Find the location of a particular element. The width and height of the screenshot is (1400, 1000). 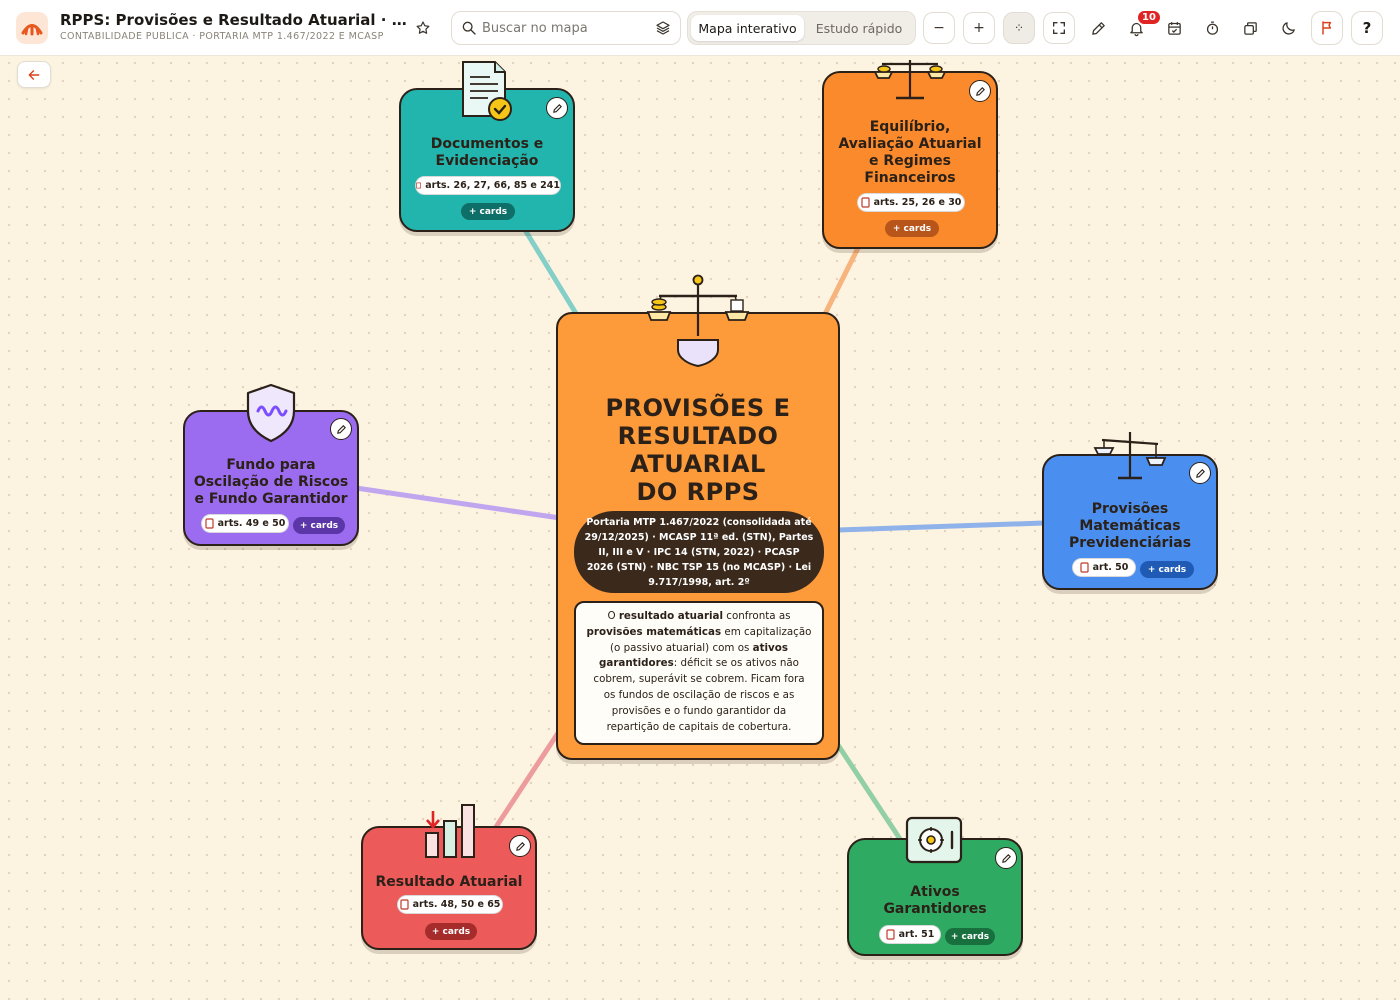

title-line: Ativos is located at coordinates (935, 892).